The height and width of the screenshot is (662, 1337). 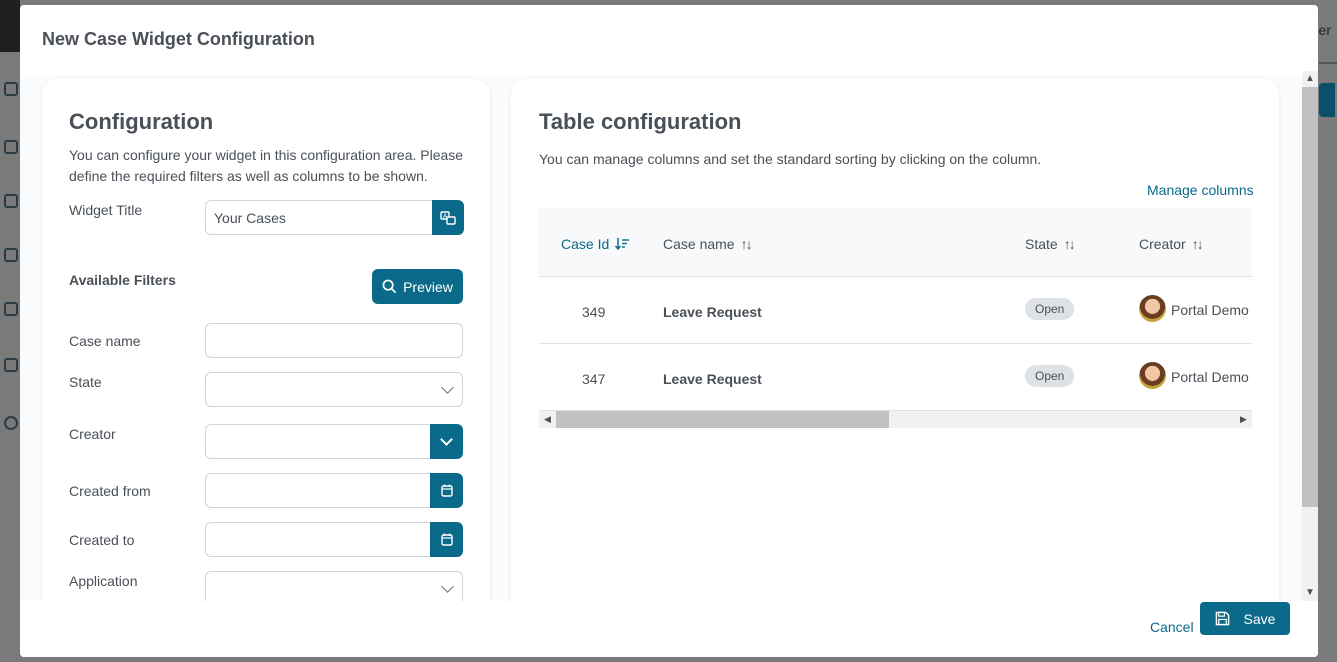 What do you see at coordinates (1172, 627) in the screenshot?
I see `cancel-button: Cancel` at bounding box center [1172, 627].